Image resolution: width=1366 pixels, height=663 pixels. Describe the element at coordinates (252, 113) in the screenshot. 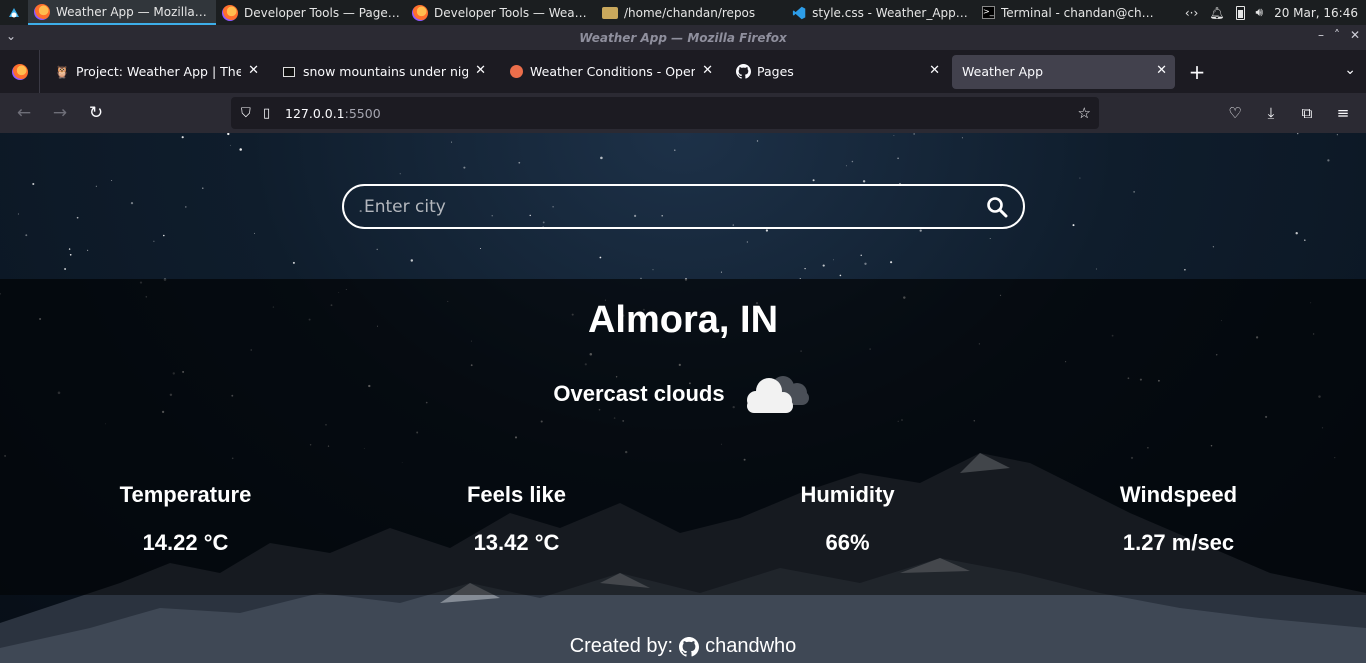

I see `tracking-protection-shield-icon: ⛉` at that location.